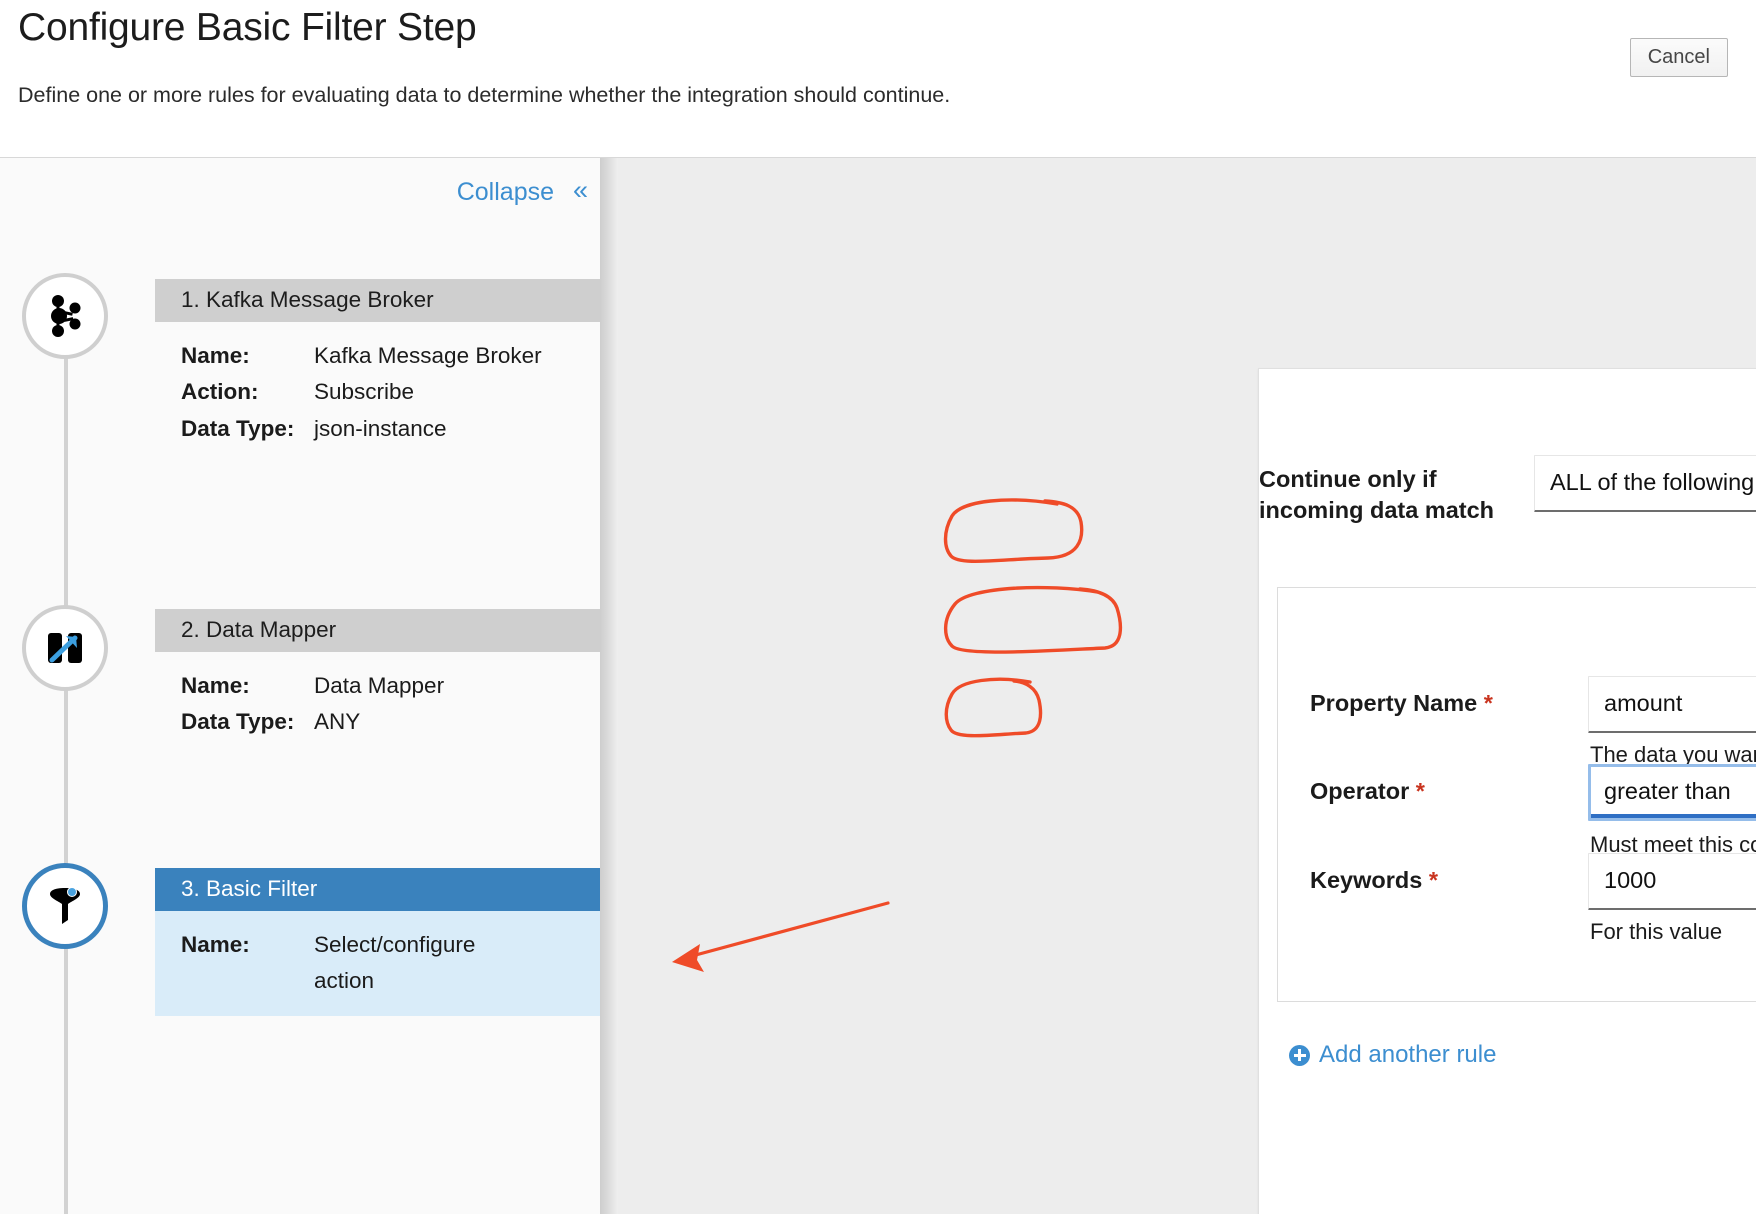 The width and height of the screenshot is (1756, 1214). I want to click on keywords-input: 1000, so click(1672, 881).